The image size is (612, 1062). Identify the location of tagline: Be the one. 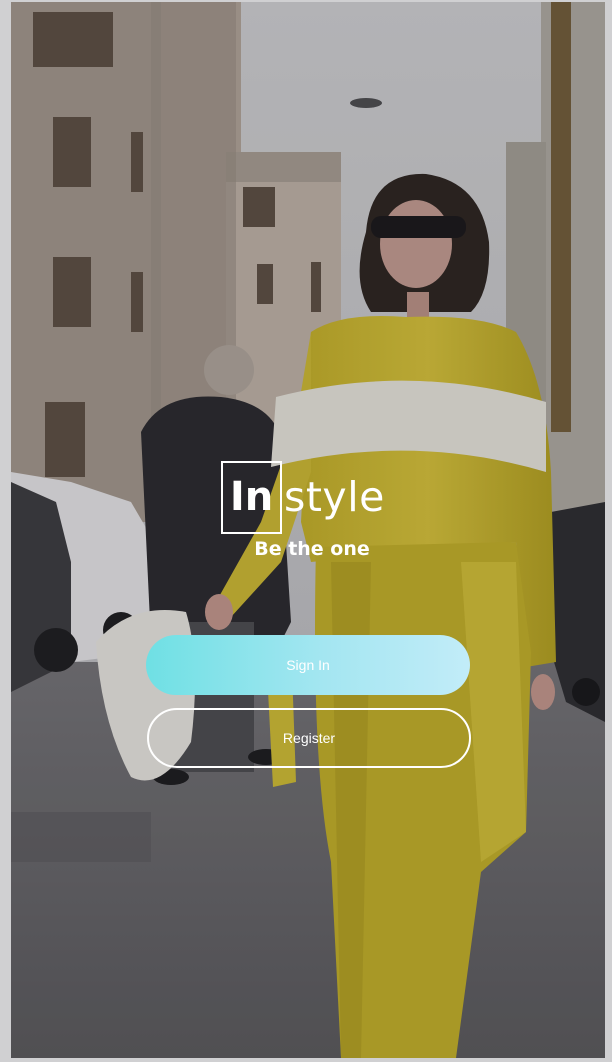
(312, 549).